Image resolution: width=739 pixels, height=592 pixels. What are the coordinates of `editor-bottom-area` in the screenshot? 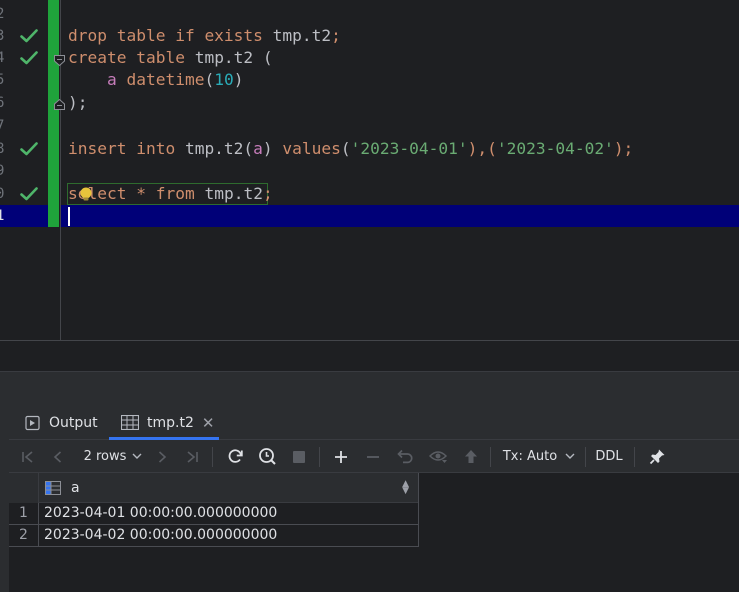 It's located at (369, 356).